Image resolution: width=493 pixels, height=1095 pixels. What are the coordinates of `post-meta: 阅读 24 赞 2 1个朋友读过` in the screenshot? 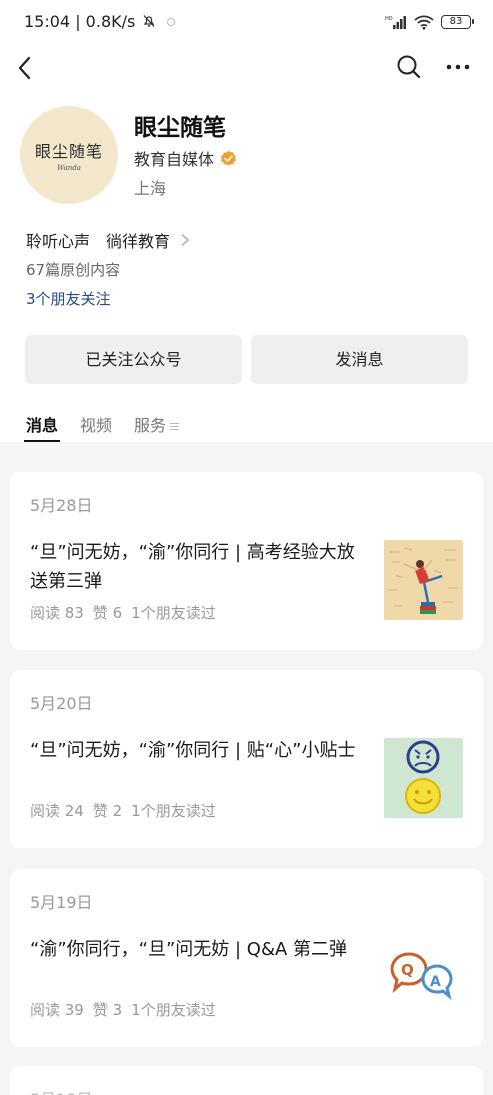 It's located at (127, 810).